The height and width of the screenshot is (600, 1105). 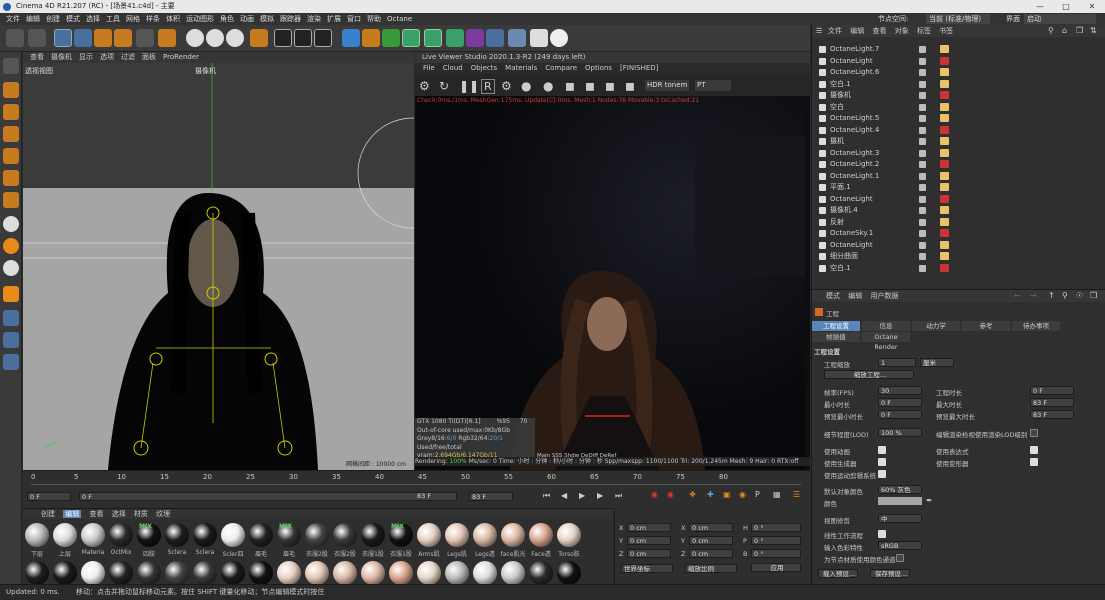 What do you see at coordinates (103, 38) in the screenshot?
I see `scale-tool-icon` at bounding box center [103, 38].